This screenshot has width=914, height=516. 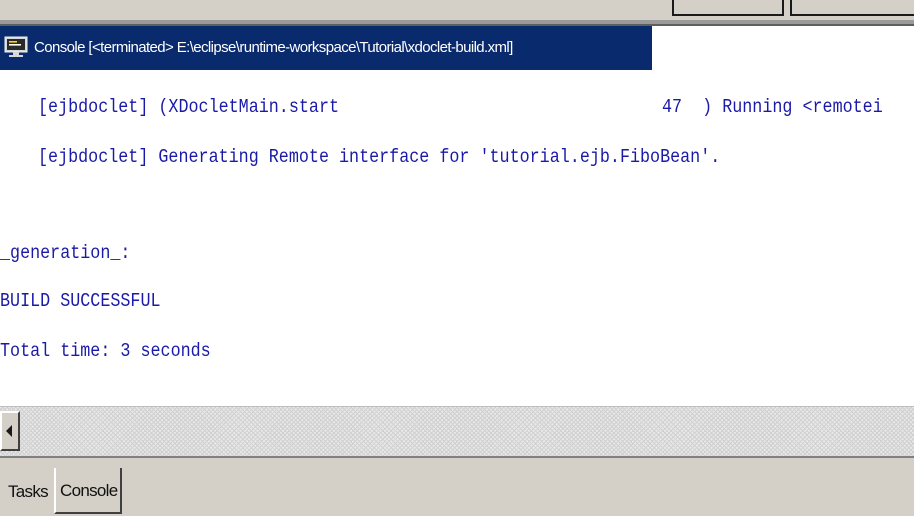 I want to click on toolbar-button-right, so click(x=852, y=8).